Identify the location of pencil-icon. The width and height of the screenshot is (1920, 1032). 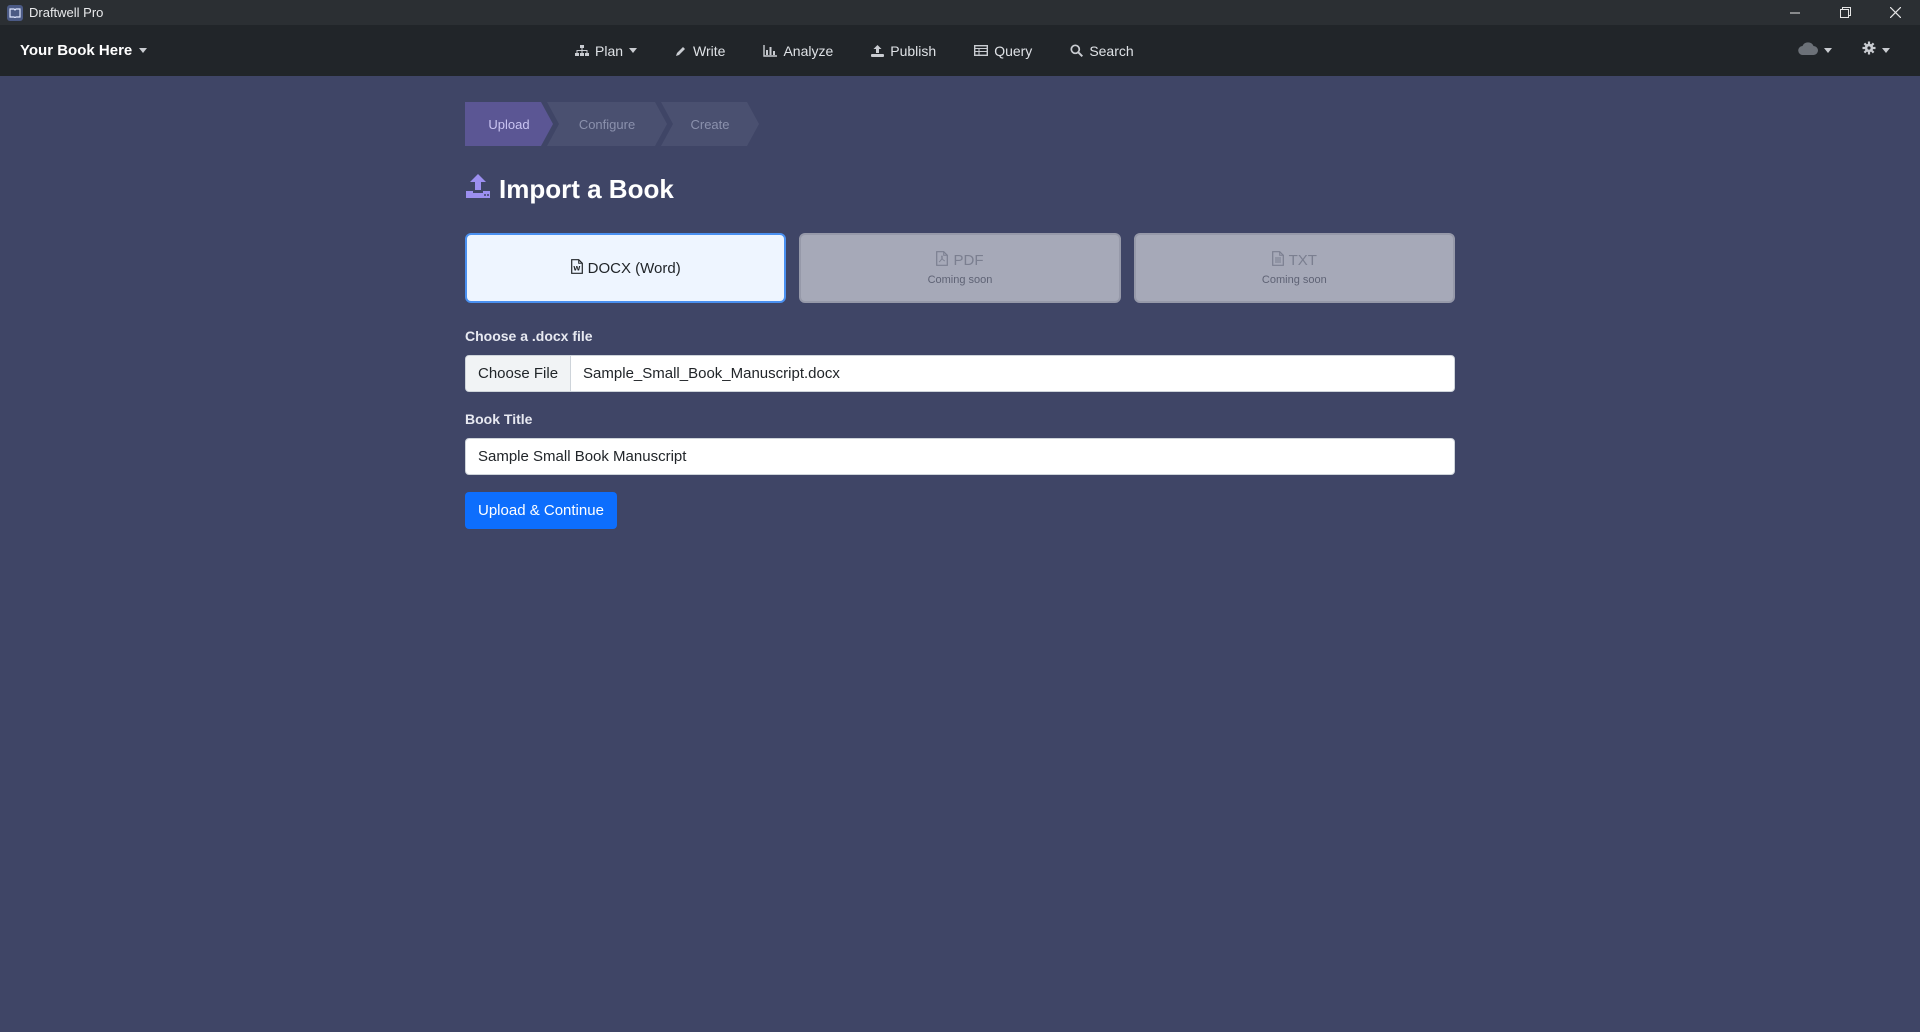
(681, 51).